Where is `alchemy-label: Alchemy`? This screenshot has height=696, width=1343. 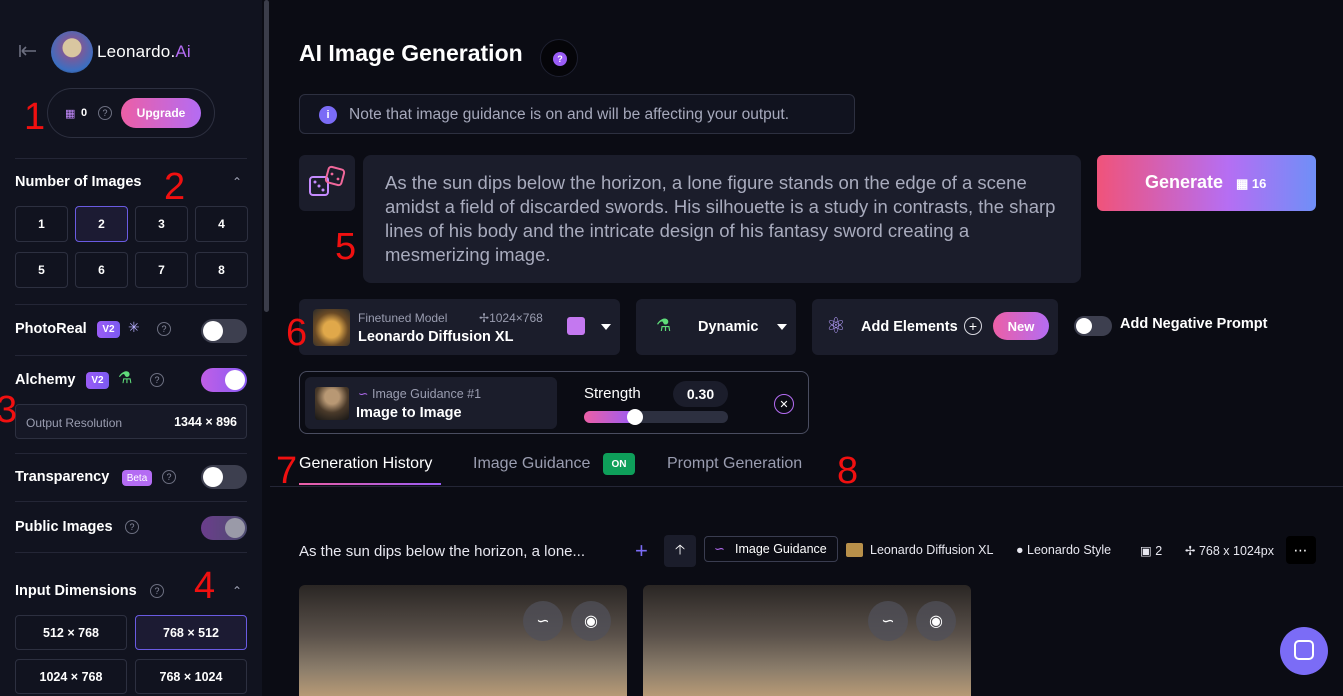
alchemy-label: Alchemy is located at coordinates (45, 380).